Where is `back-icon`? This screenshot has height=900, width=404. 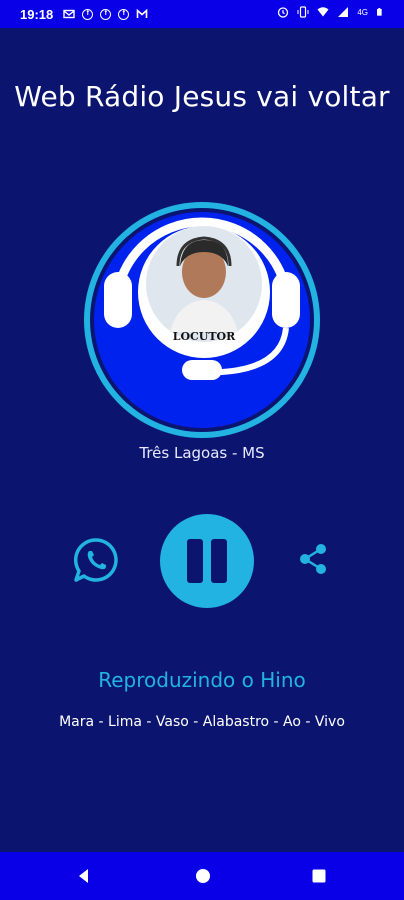
back-icon is located at coordinates (84, 876).